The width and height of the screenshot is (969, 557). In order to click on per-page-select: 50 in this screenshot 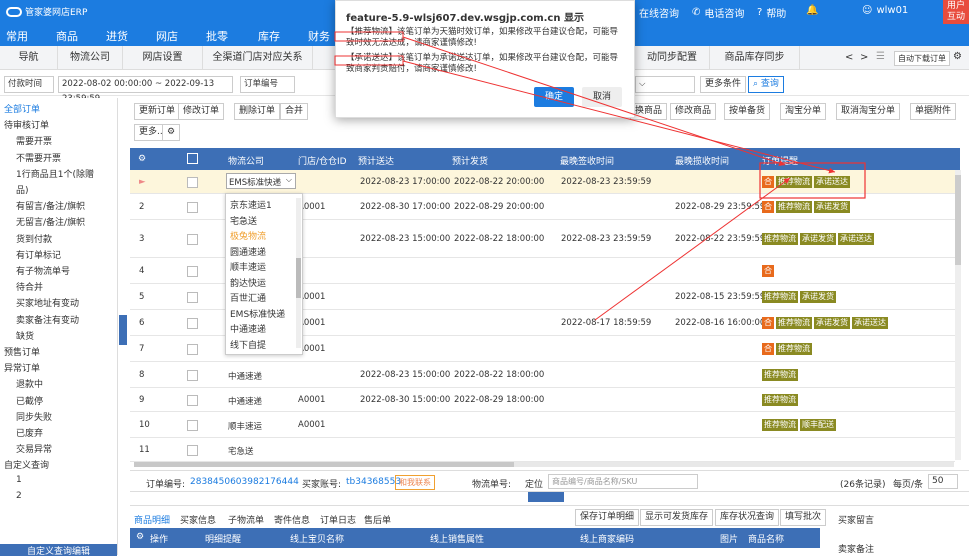, I will do `click(943, 481)`.